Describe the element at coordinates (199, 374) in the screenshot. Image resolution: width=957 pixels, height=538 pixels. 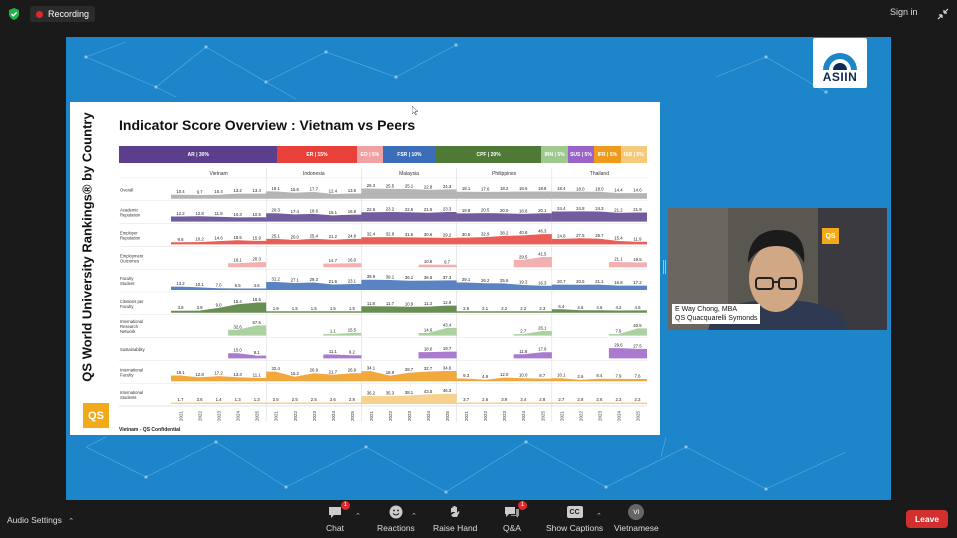
I see `score-label: 12.8` at that location.